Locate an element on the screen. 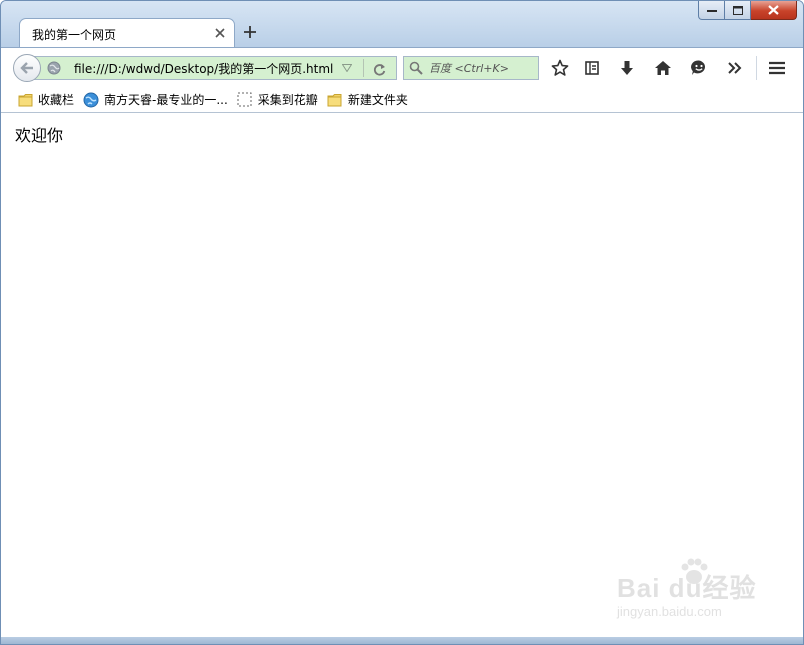  window-controls is located at coordinates (747, 10).